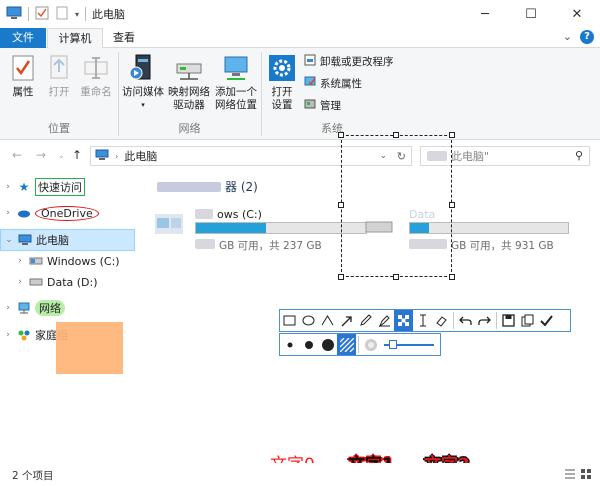  Describe the element at coordinates (89, 348) in the screenshot. I see `annotation-orange-rectangle` at that location.